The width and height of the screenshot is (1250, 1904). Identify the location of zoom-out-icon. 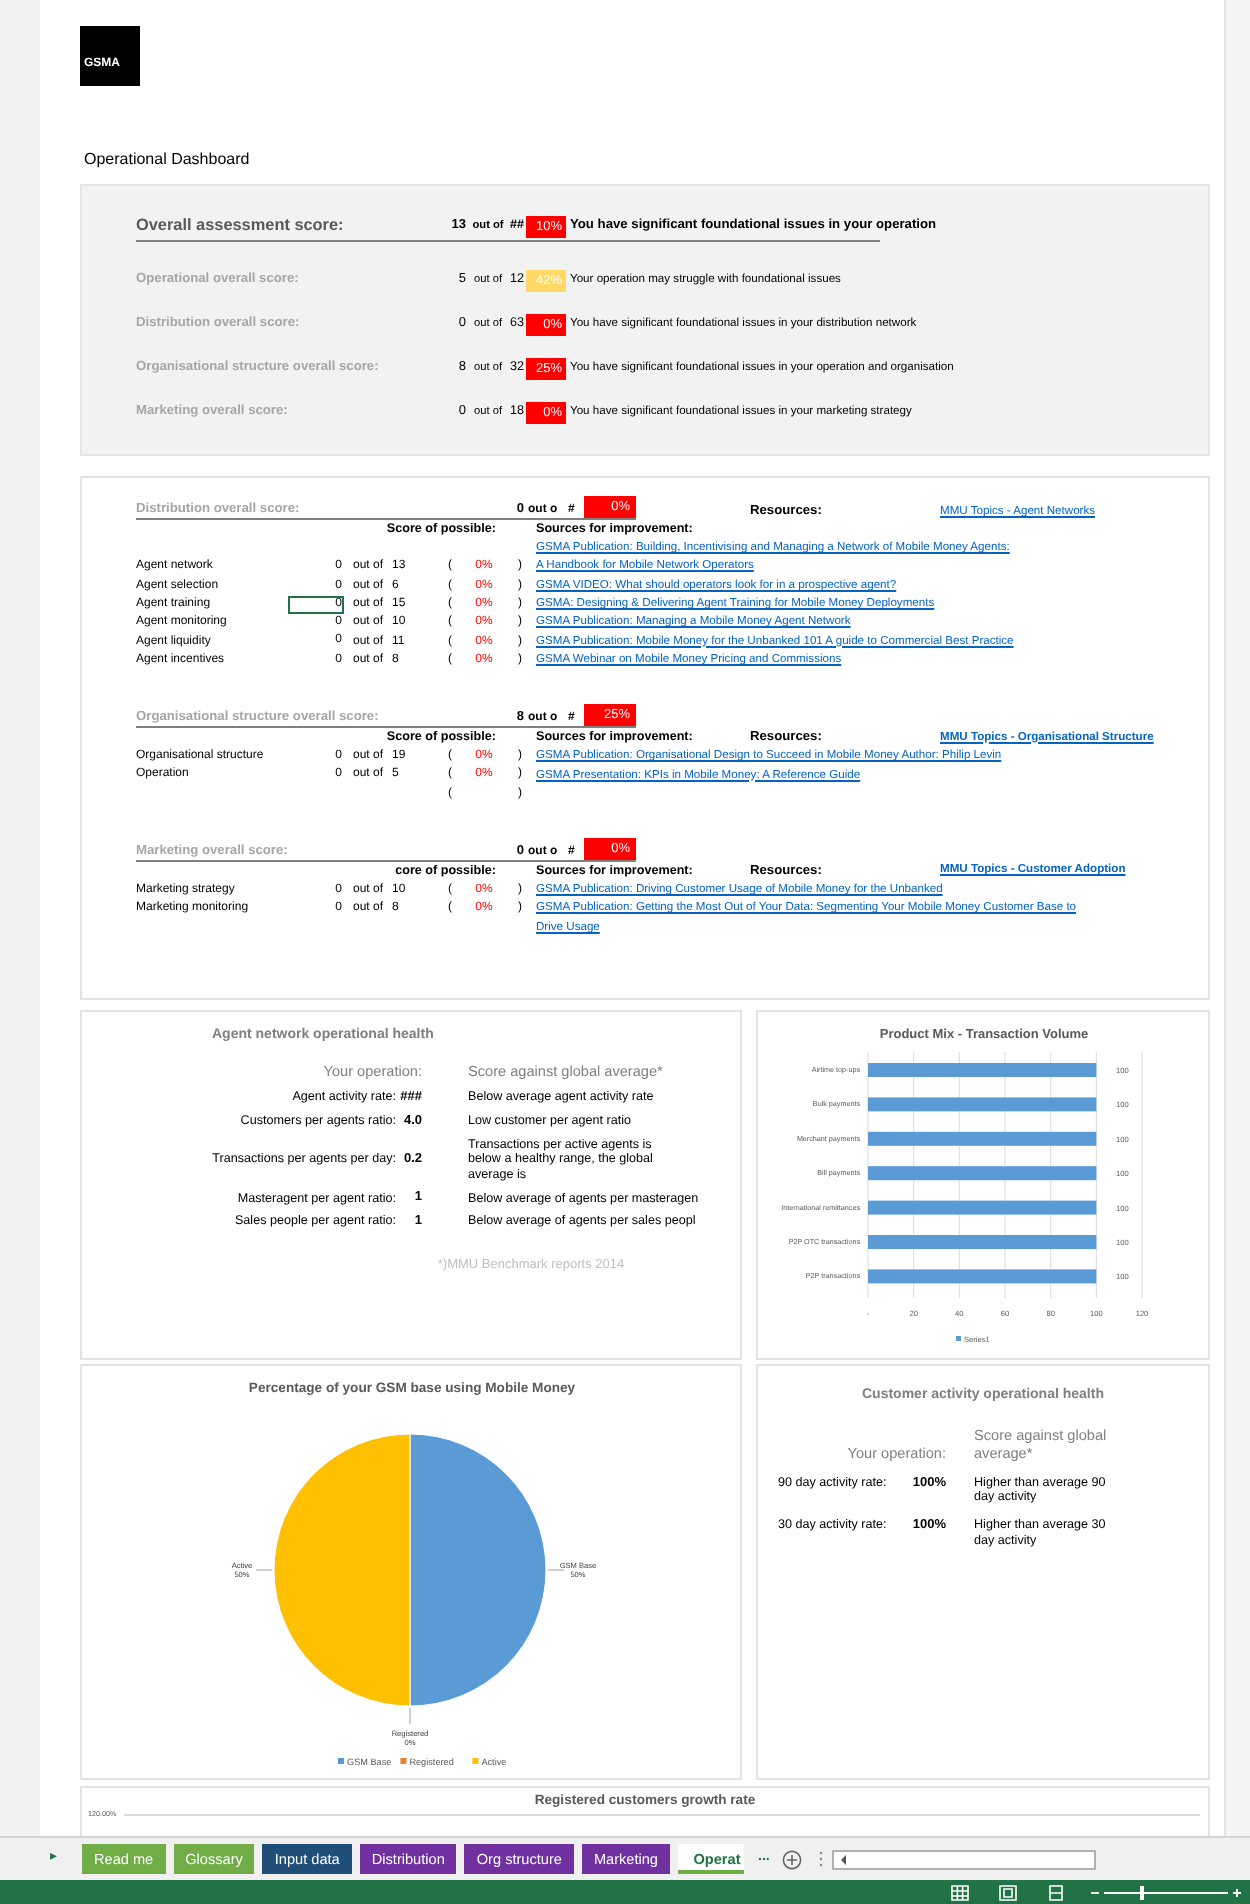
(1095, 1892).